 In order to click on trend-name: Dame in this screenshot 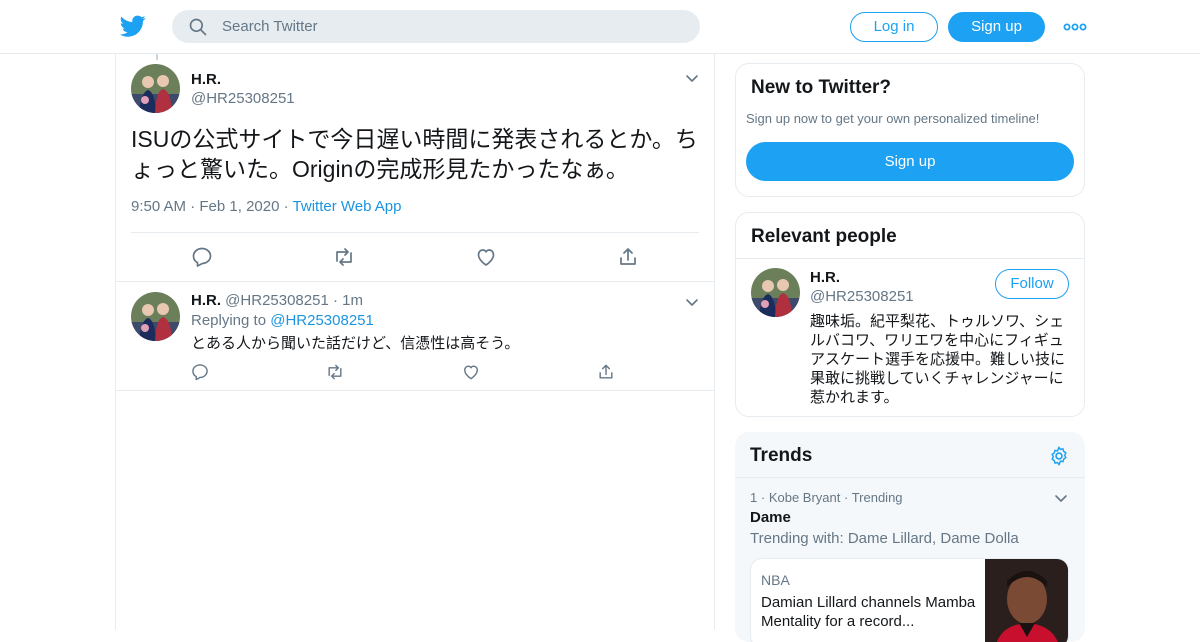, I will do `click(770, 517)`.